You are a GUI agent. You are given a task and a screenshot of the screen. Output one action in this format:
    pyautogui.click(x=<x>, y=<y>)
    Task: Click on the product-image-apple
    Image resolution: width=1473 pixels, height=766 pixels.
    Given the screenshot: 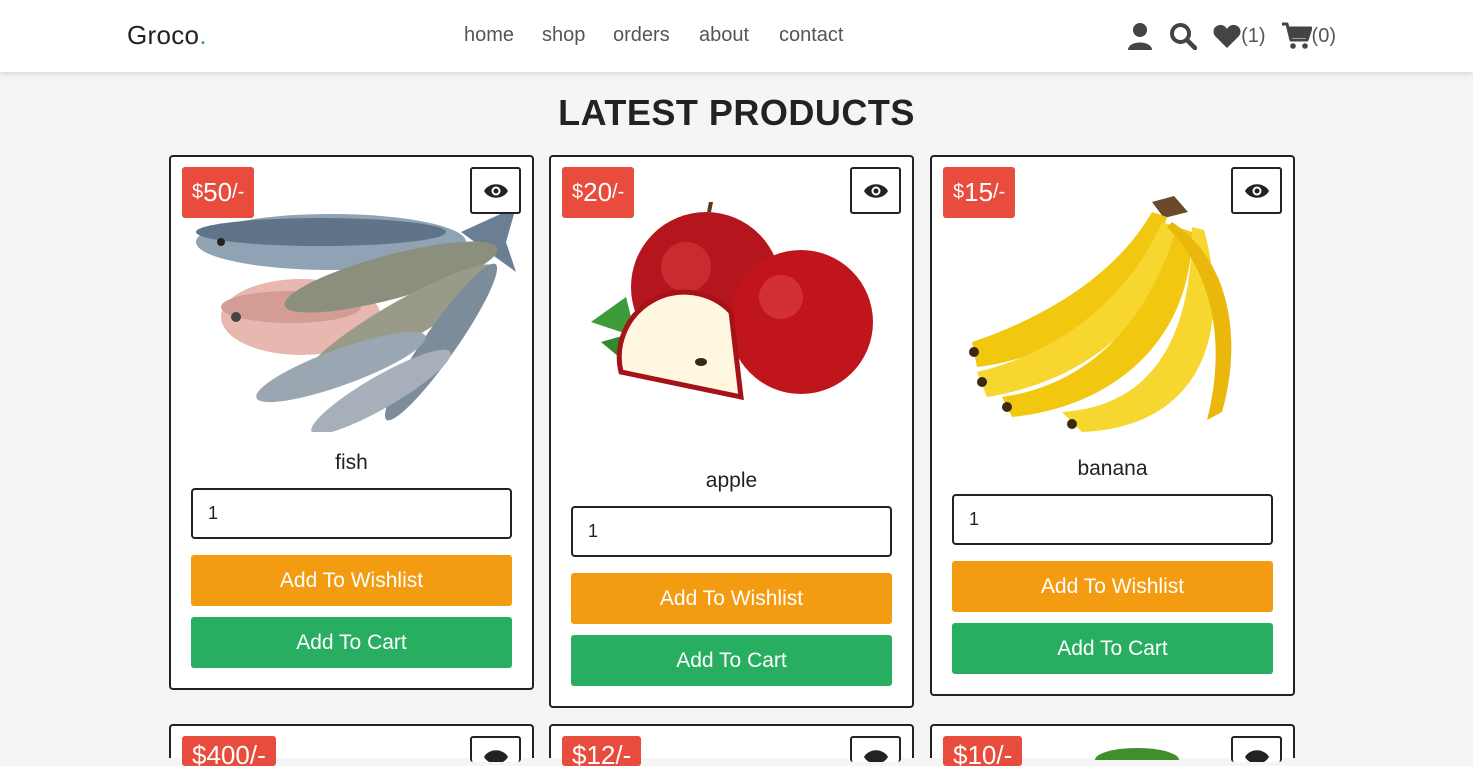 What is the action you would take?
    pyautogui.click(x=731, y=311)
    